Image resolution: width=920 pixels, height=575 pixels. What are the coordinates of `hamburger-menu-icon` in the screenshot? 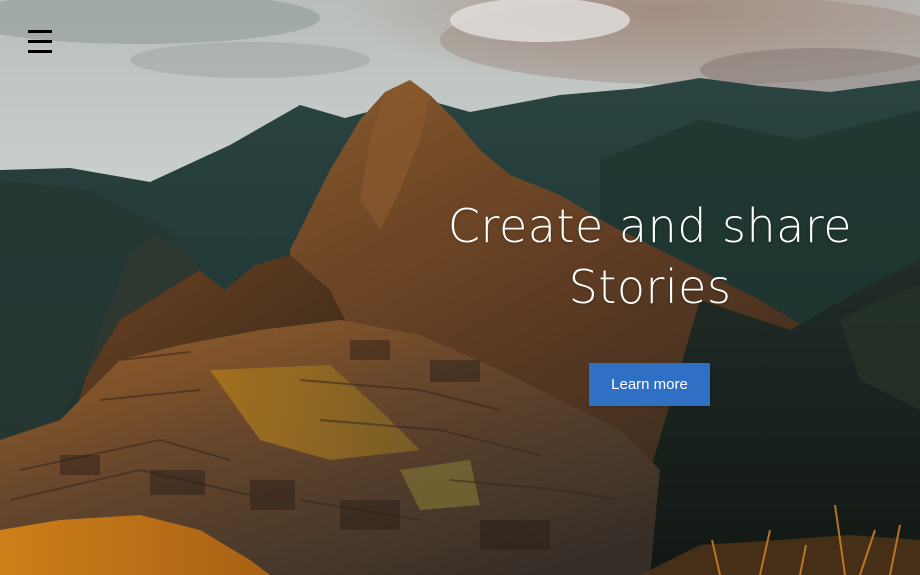 It's located at (40, 42).